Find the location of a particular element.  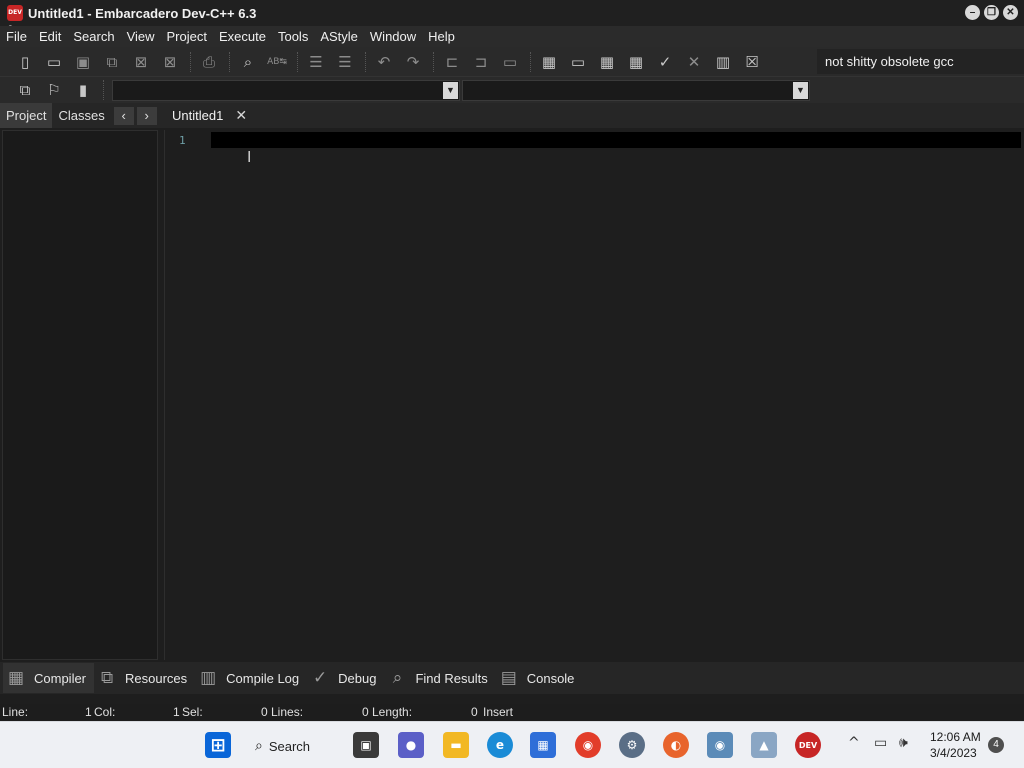

editor-tab-bar: Untitled1 ✕ is located at coordinates (594, 115).